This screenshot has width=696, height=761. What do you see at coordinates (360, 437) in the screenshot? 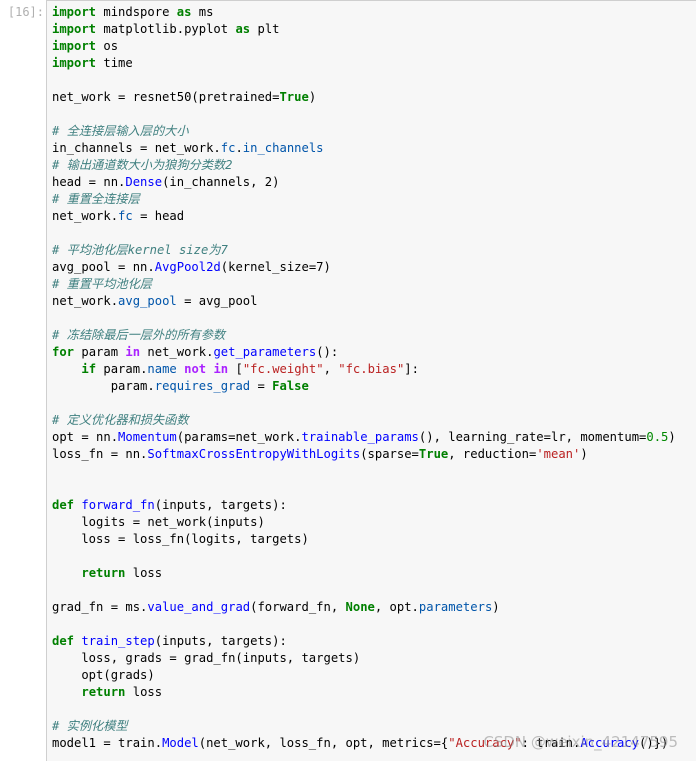
I see `code-token: trainable_params` at bounding box center [360, 437].